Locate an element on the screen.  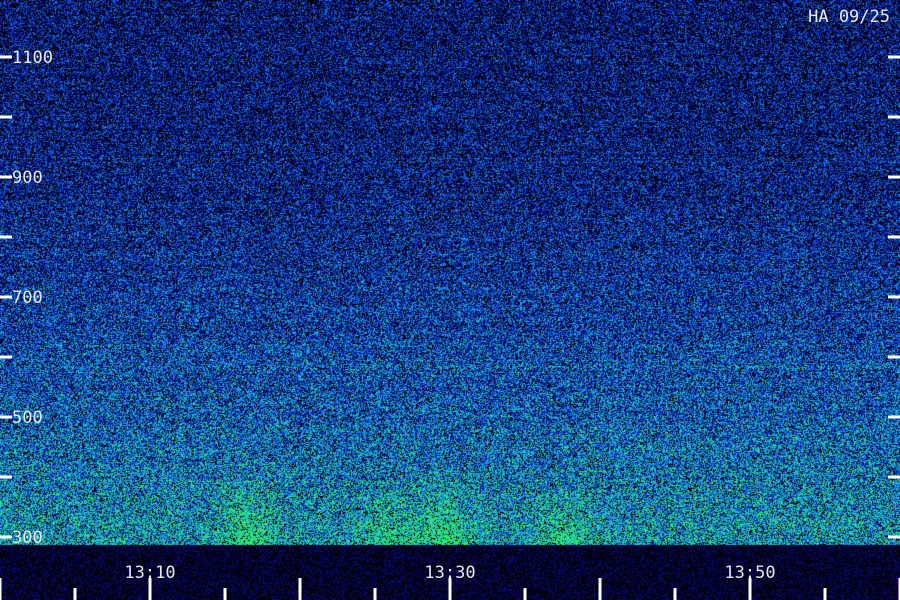
x-axis: 13:10 13:30 13:50 is located at coordinates (450, 581).